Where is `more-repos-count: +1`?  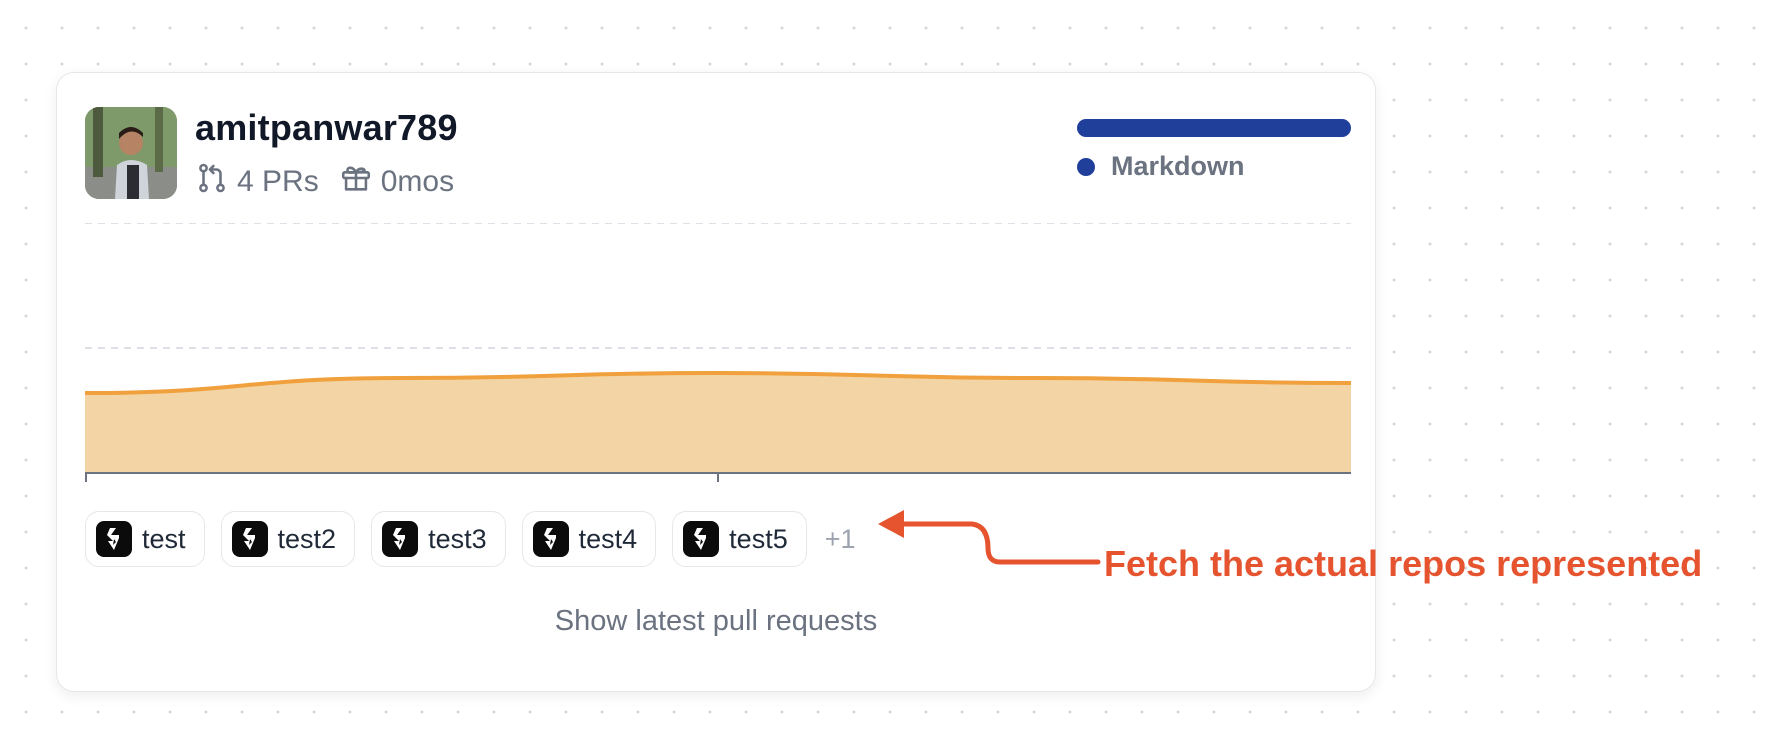 more-repos-count: +1 is located at coordinates (840, 539).